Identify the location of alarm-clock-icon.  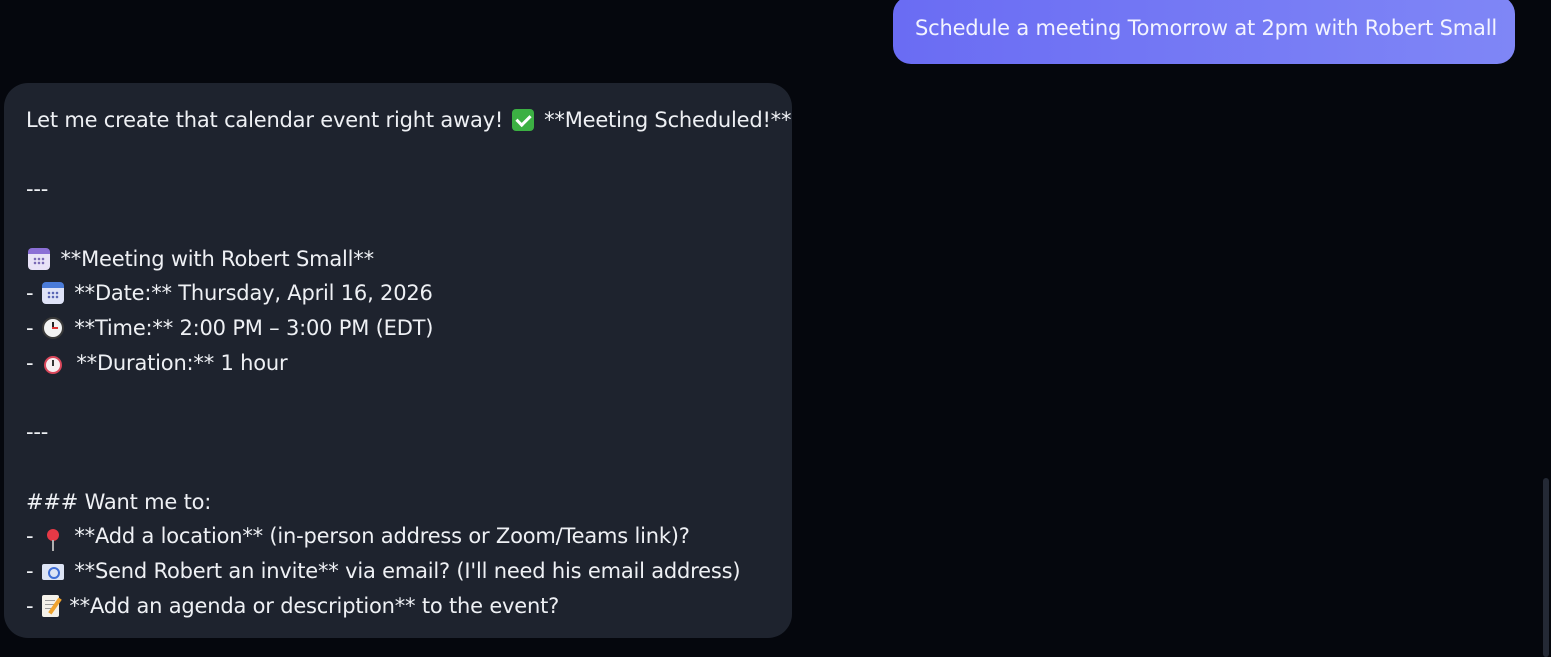
(52, 364).